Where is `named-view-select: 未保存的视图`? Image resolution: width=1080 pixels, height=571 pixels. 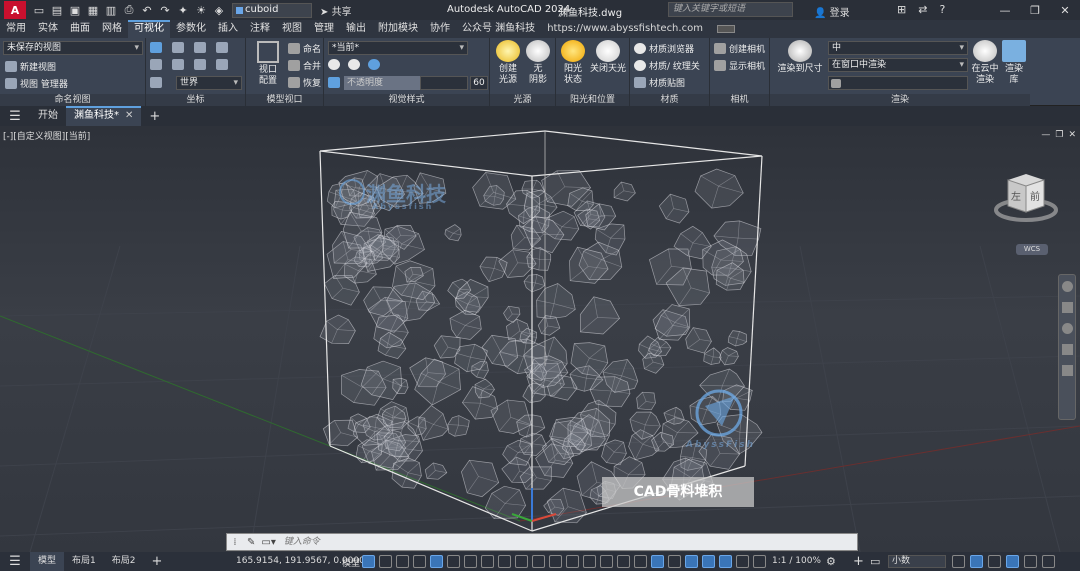
named-view-select: 未保存的视图 is located at coordinates (73, 48).